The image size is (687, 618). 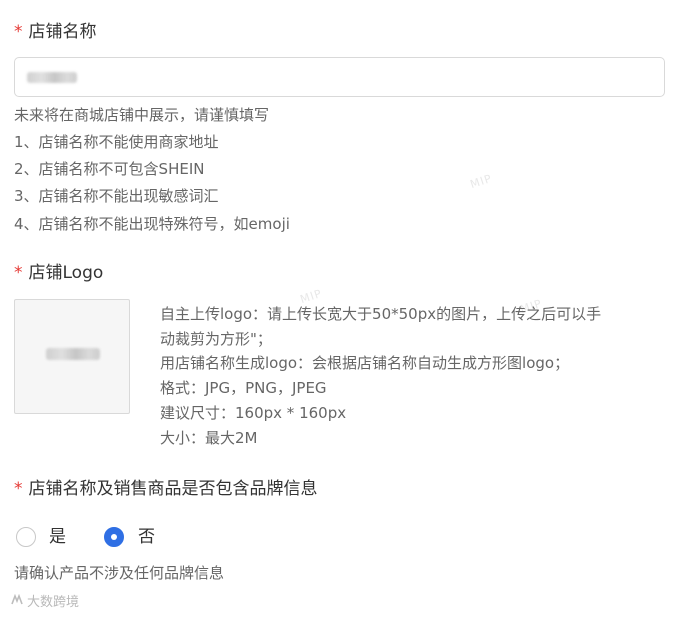 What do you see at coordinates (17, 602) in the screenshot?
I see `logo-icon` at bounding box center [17, 602].